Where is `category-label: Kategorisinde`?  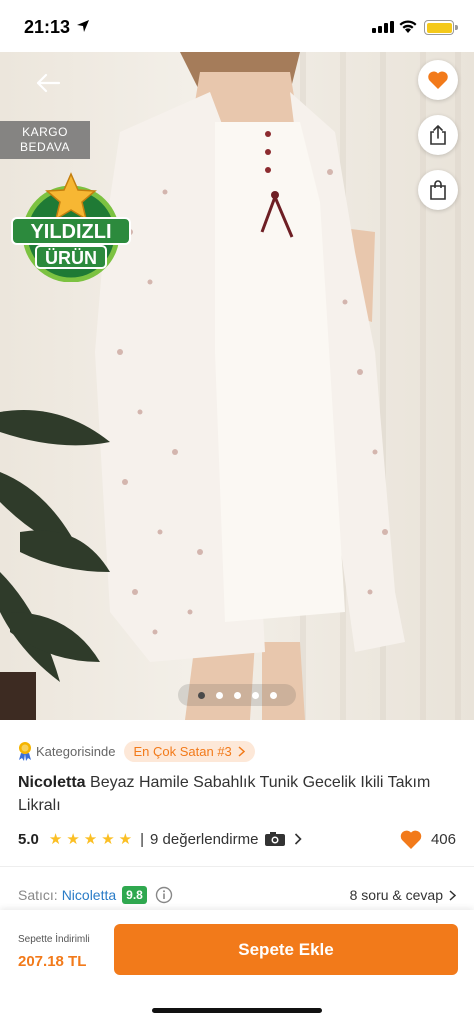 category-label: Kategorisinde is located at coordinates (76, 751).